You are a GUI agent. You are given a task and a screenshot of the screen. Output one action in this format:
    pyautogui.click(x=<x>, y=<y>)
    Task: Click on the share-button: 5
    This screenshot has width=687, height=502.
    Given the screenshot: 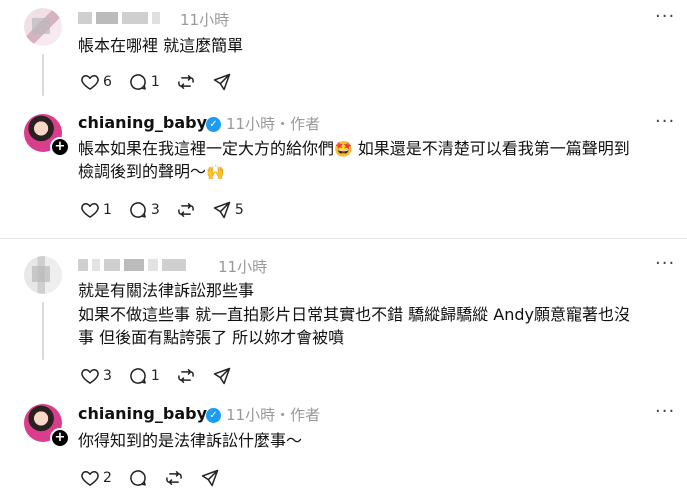 What is the action you would take?
    pyautogui.click(x=228, y=210)
    